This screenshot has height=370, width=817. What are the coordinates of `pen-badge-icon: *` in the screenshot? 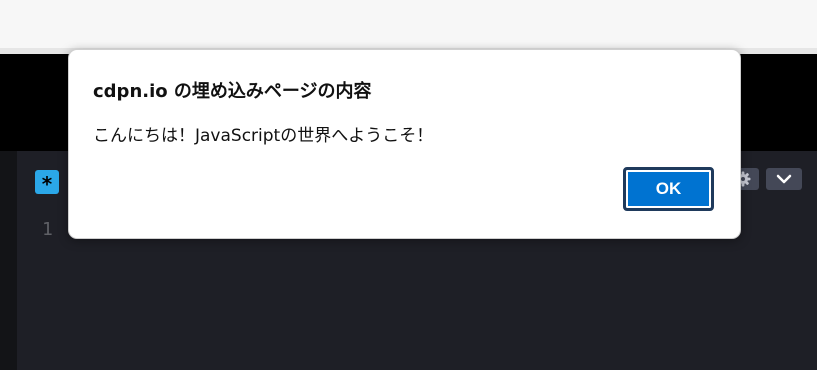 It's located at (47, 183).